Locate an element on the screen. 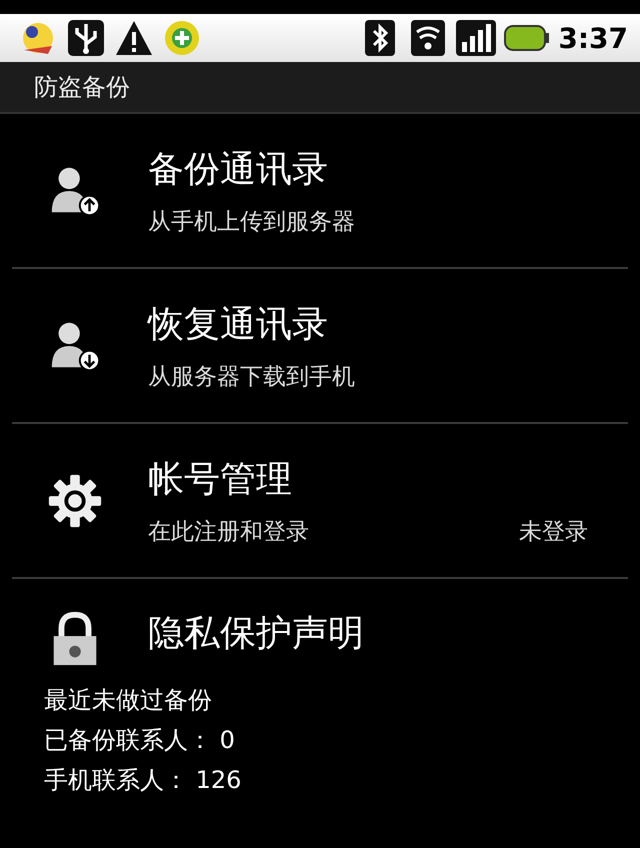 This screenshot has height=848, width=640. window-title: 防盗备份 is located at coordinates (82, 87).